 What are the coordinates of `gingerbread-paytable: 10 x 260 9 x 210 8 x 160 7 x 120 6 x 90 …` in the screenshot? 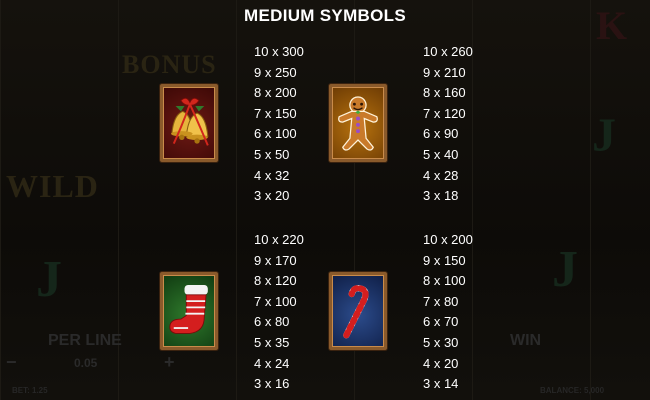 It's located at (448, 124).